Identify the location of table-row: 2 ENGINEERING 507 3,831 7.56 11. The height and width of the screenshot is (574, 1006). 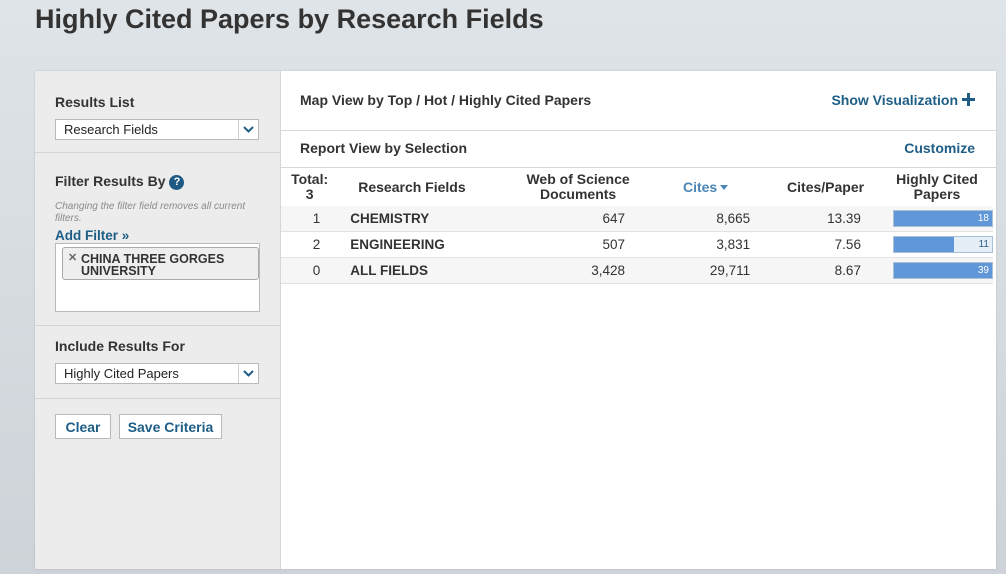
(637, 244).